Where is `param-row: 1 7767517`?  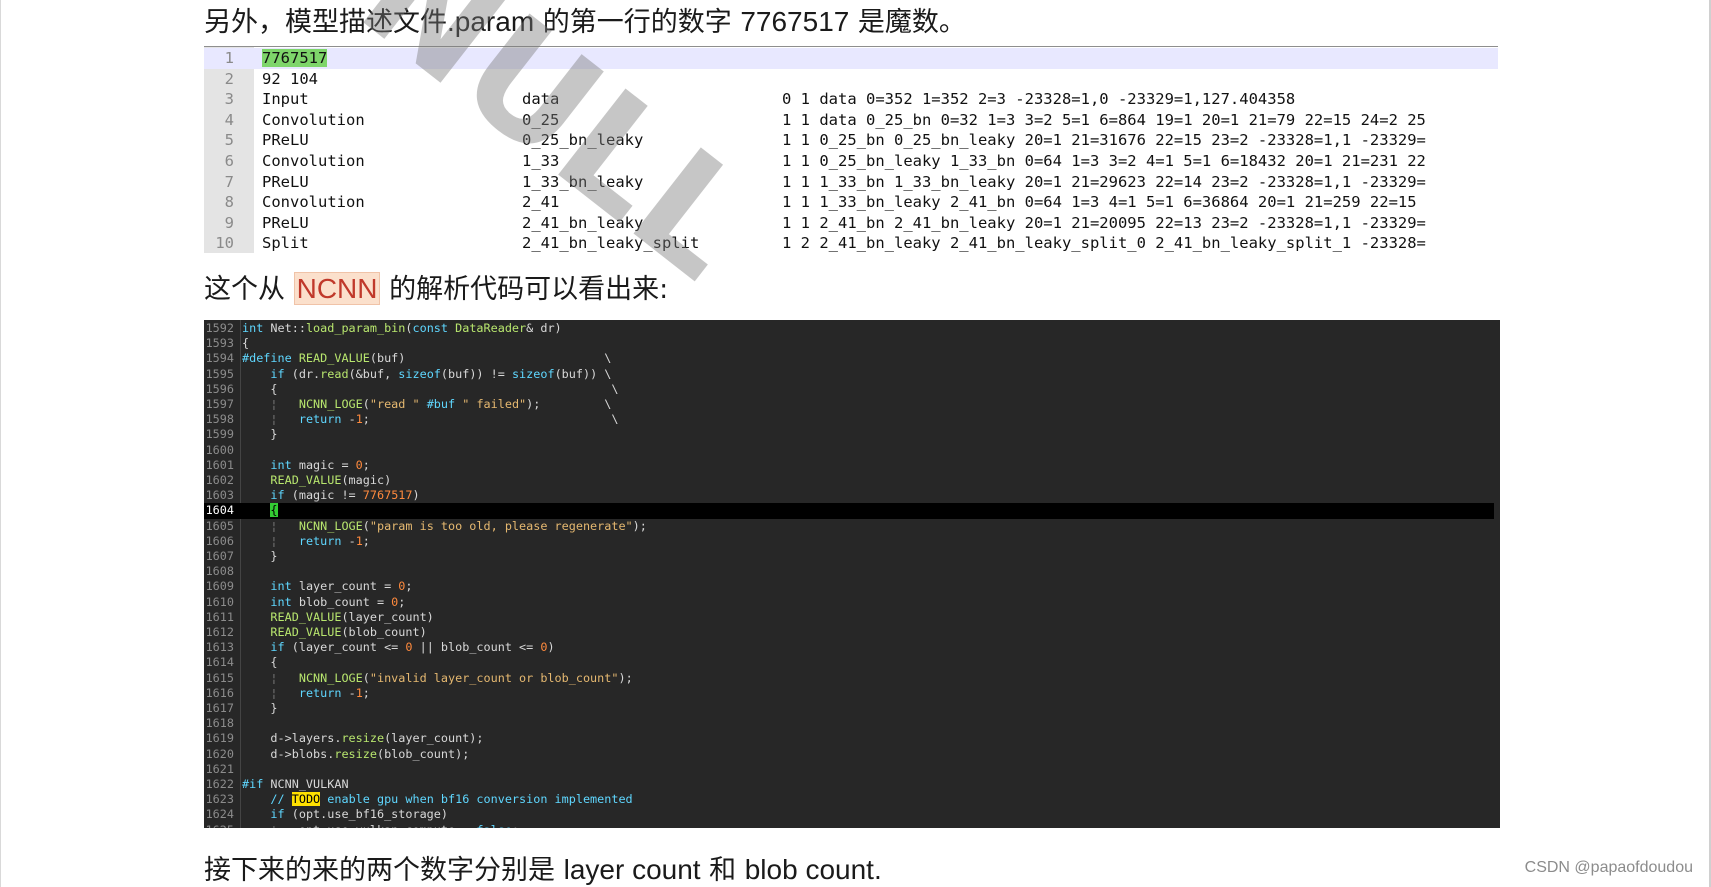
param-row: 1 7767517 is located at coordinates (851, 58).